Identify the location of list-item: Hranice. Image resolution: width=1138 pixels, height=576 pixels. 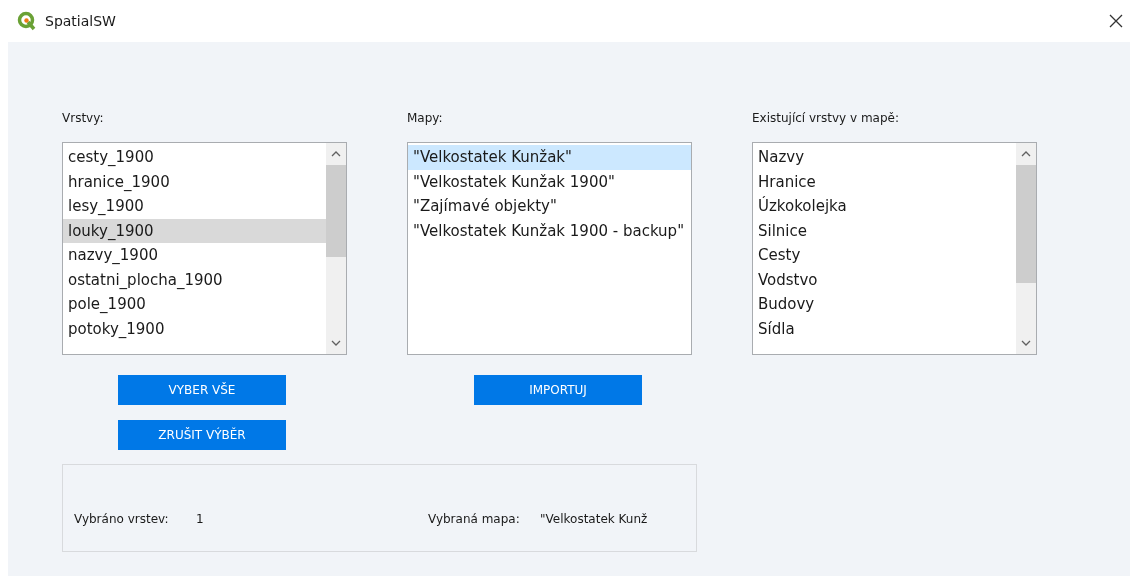
(884, 181).